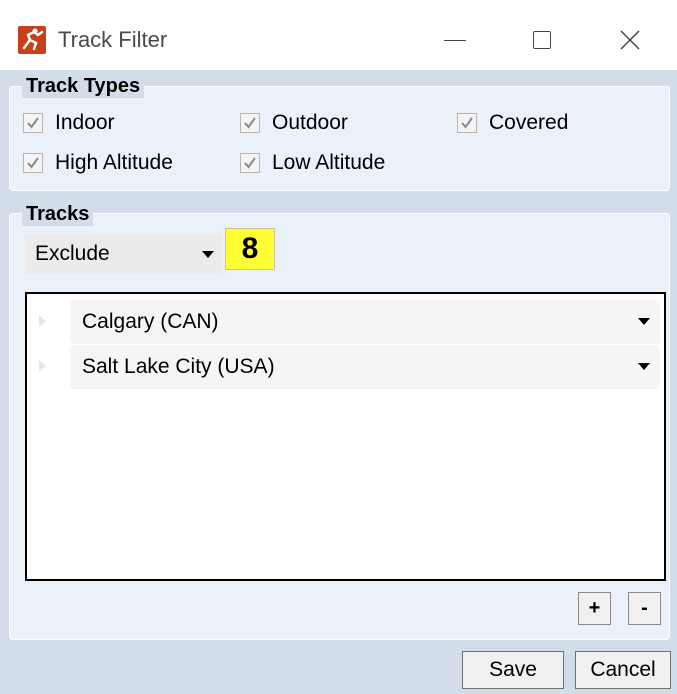 This screenshot has height=694, width=677. I want to click on maximize-icon, so click(542, 40).